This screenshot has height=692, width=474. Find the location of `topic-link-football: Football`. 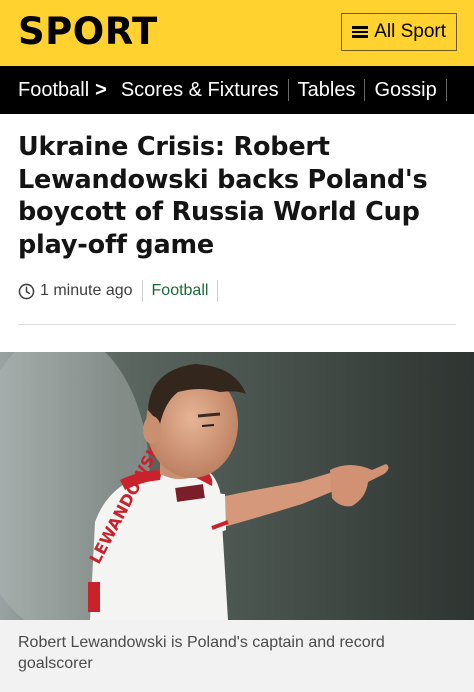

topic-link-football: Football is located at coordinates (180, 291).